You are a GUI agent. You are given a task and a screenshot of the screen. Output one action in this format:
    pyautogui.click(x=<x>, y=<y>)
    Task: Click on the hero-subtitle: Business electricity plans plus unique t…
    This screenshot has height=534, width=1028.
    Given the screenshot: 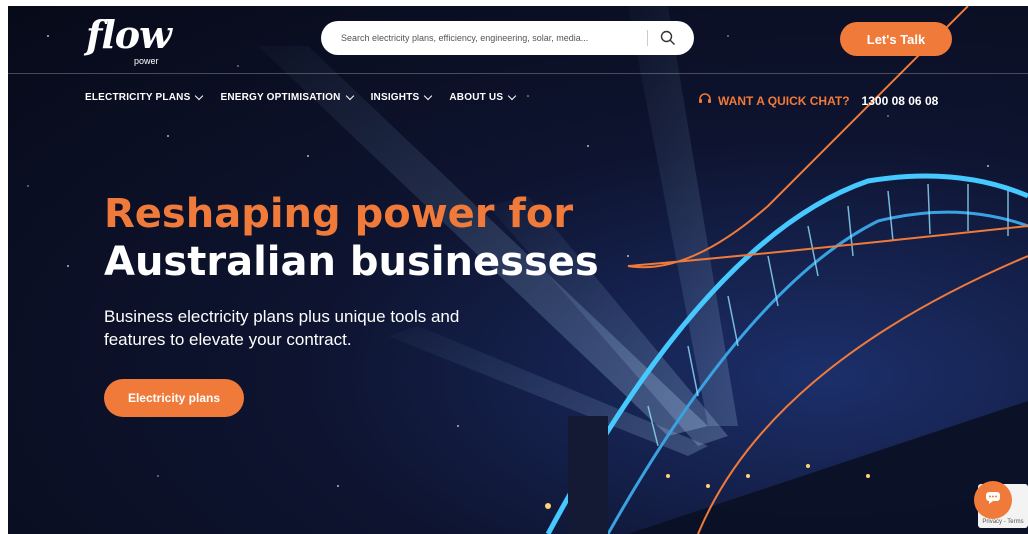 What is the action you would take?
    pyautogui.click(x=282, y=328)
    